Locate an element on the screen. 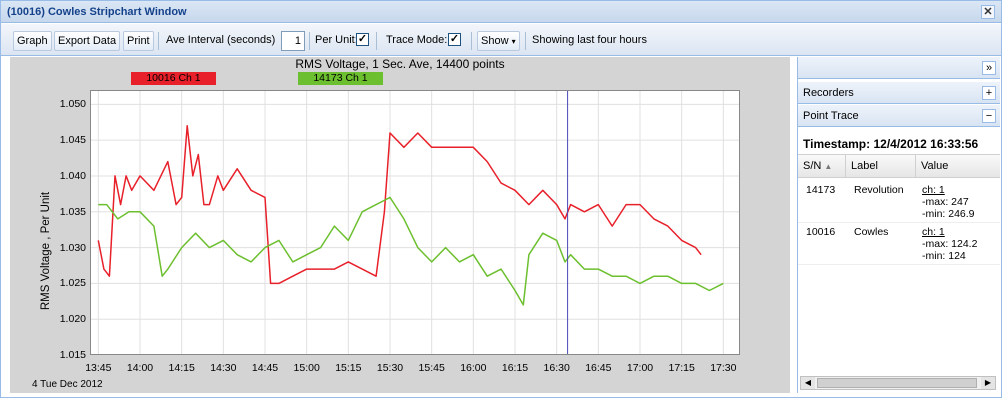 The image size is (1002, 398). y-tick-label: 1.045 is located at coordinates (72, 140).